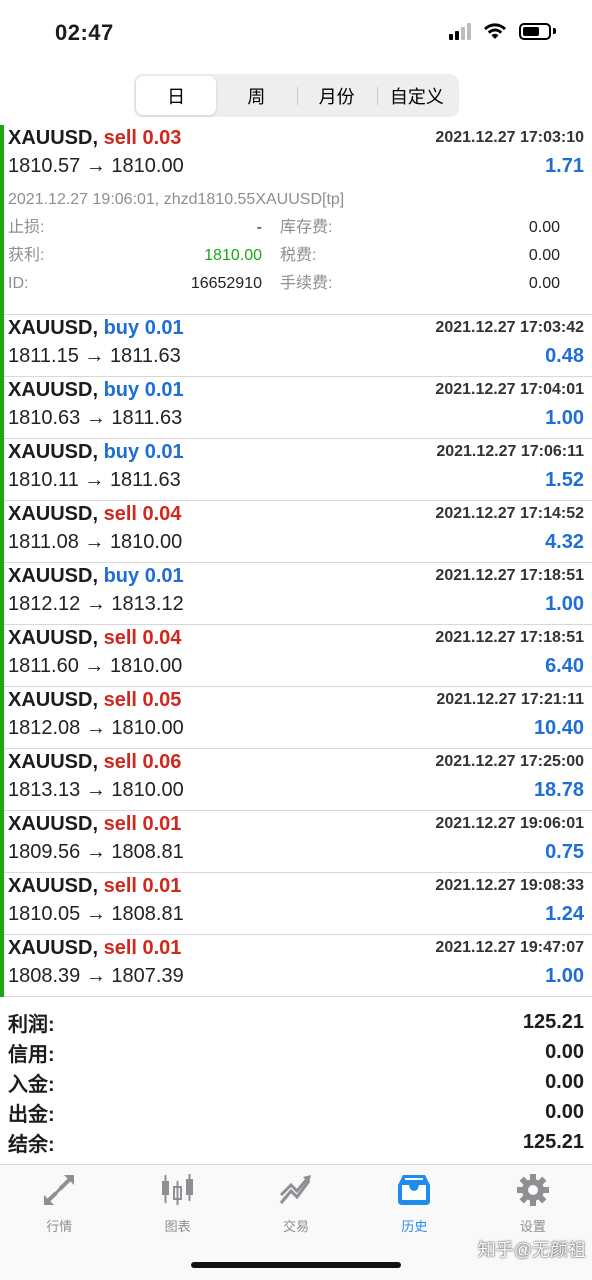 The width and height of the screenshot is (592, 1280). Describe the element at coordinates (564, 666) in the screenshot. I see `deal-profit: 6.40` at that location.